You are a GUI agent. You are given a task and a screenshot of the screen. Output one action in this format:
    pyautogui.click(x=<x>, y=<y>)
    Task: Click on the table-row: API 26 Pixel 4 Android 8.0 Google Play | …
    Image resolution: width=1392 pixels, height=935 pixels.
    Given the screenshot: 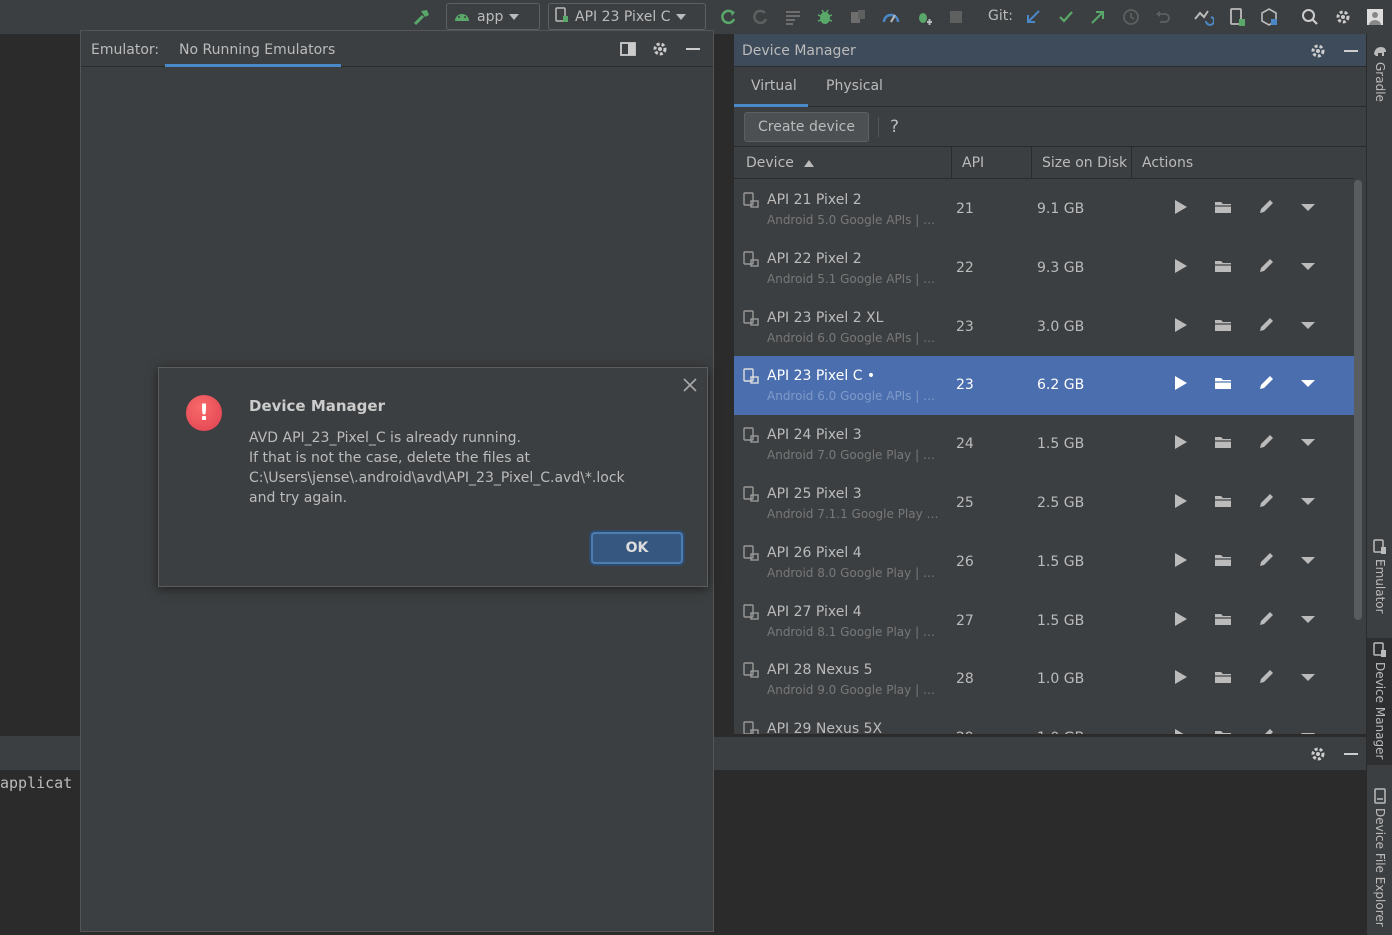 What is the action you would take?
    pyautogui.click(x=1044, y=562)
    